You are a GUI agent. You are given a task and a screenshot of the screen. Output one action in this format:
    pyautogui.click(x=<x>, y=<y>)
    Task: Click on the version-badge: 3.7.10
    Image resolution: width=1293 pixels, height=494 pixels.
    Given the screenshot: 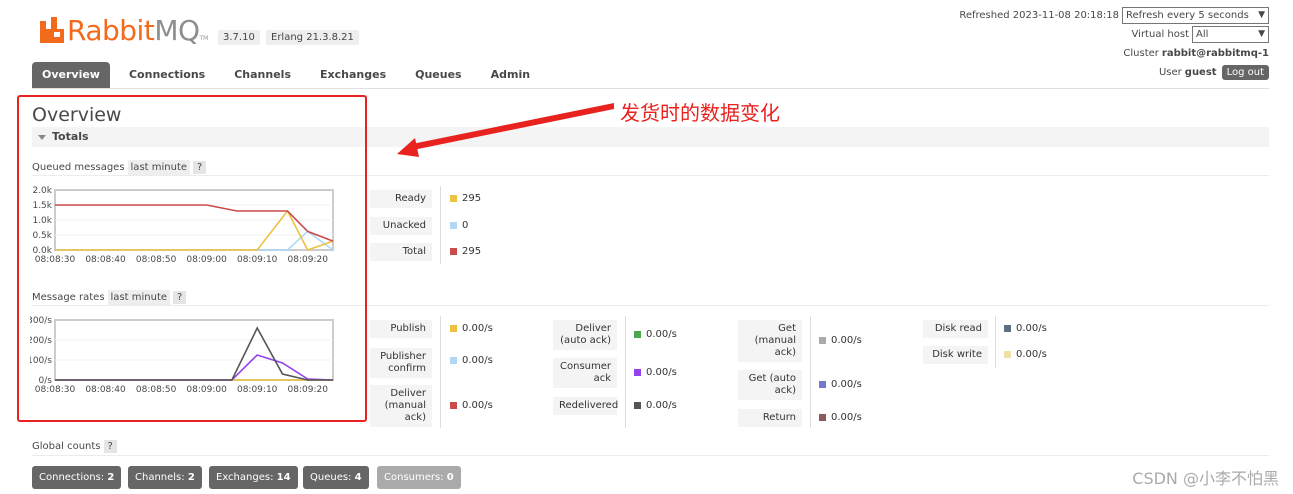 What is the action you would take?
    pyautogui.click(x=239, y=37)
    